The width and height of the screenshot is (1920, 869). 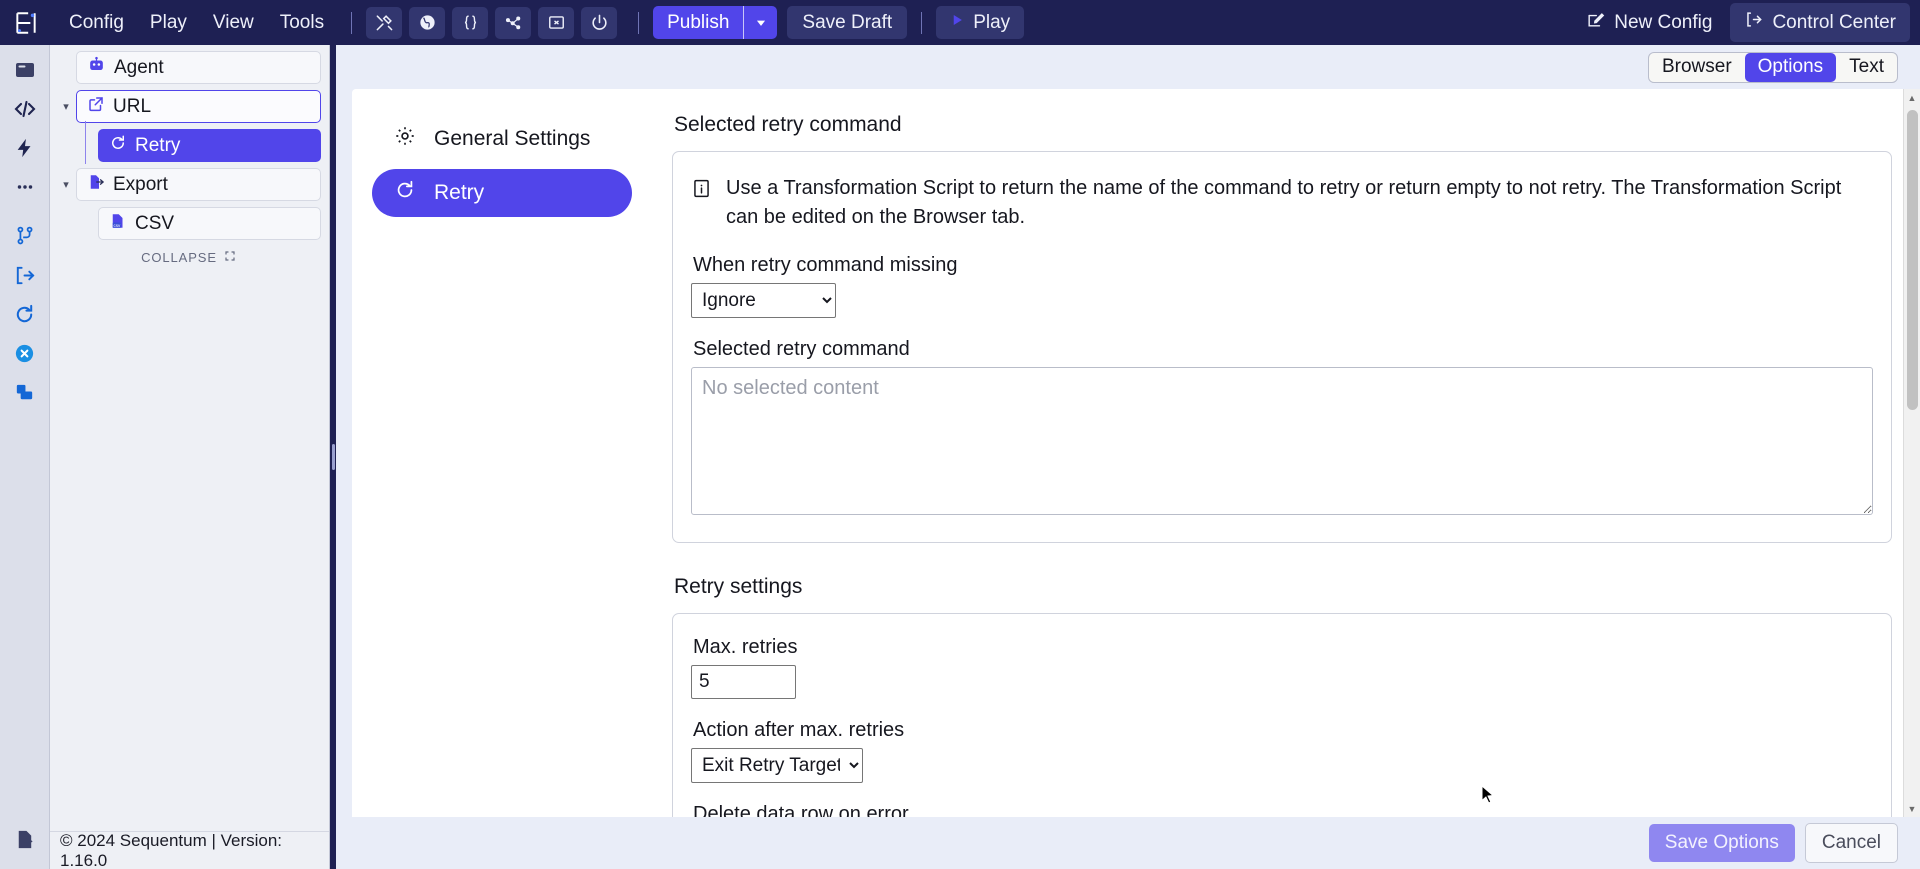 What do you see at coordinates (168, 23) in the screenshot?
I see `menu-play: Play` at bounding box center [168, 23].